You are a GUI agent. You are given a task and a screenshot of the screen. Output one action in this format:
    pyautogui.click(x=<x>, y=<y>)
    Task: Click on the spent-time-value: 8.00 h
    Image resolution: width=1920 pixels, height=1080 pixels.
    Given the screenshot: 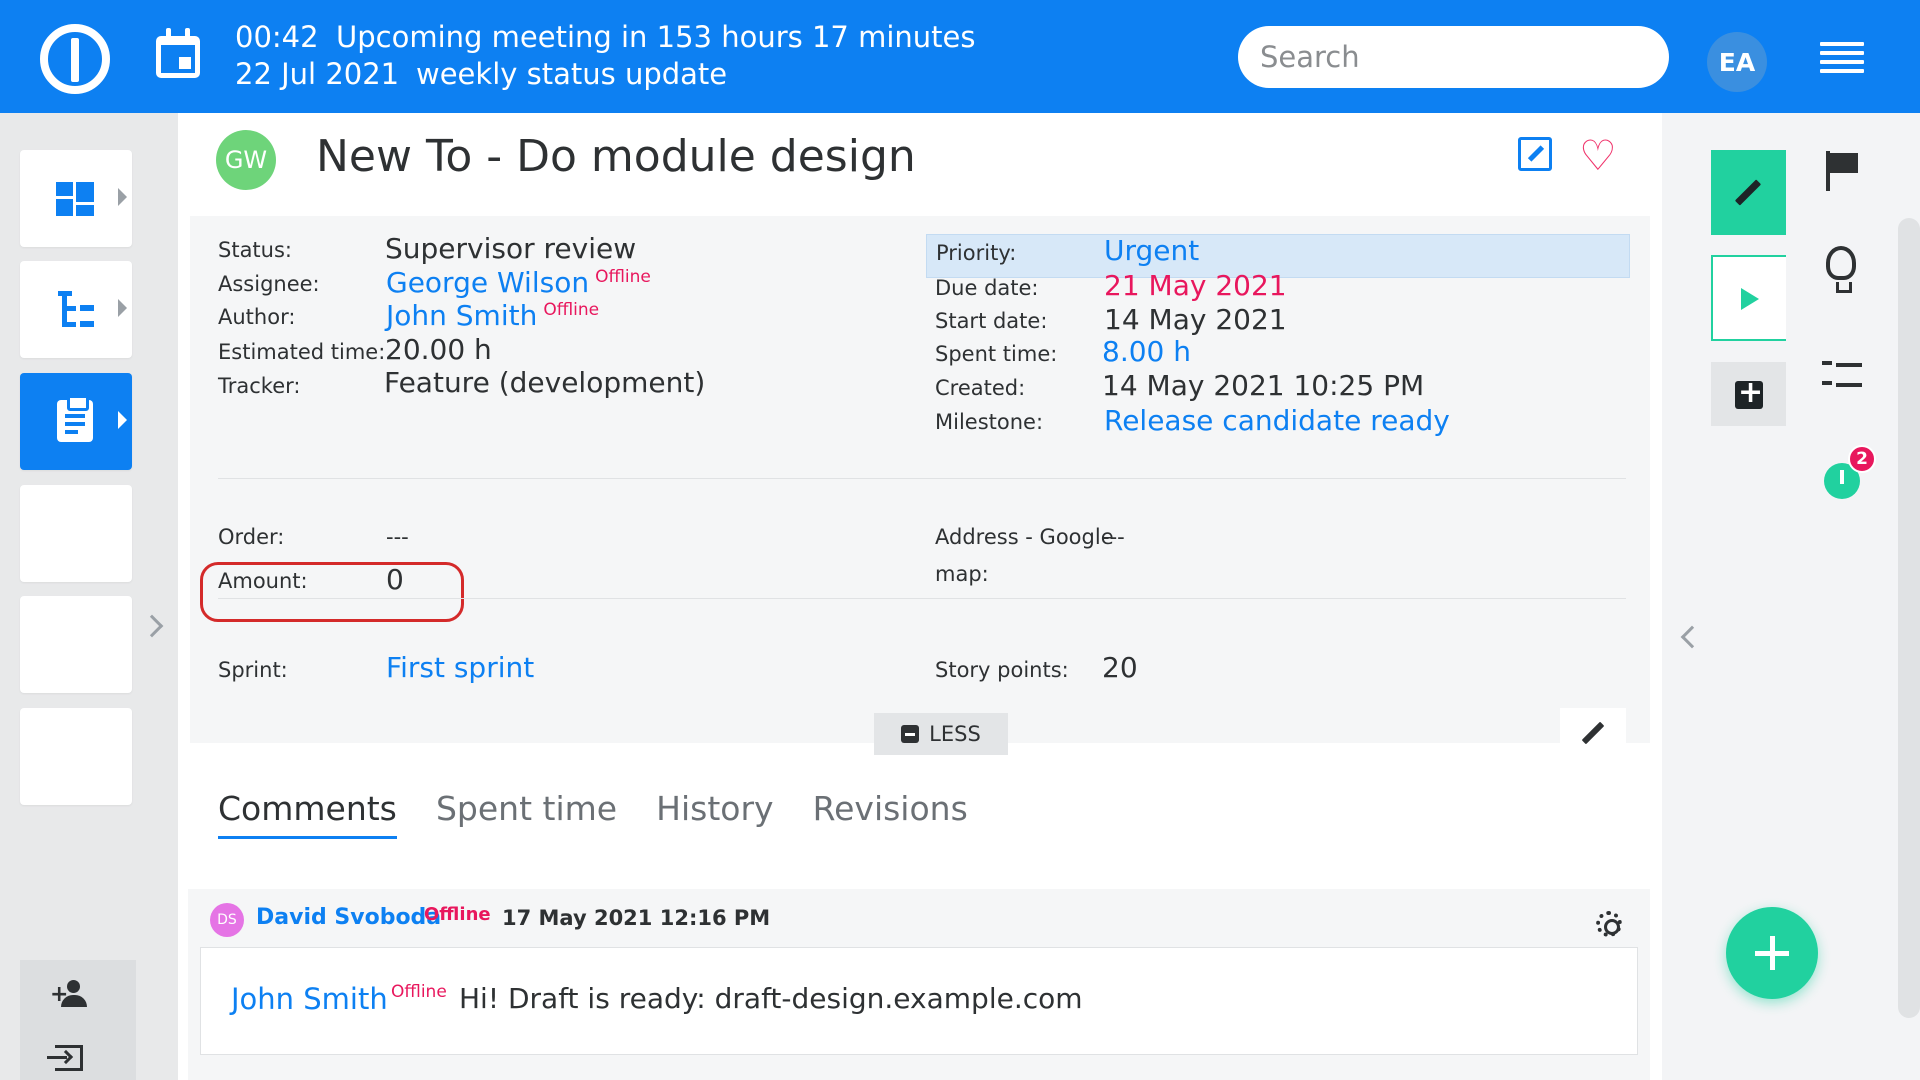 What is the action you would take?
    pyautogui.click(x=1146, y=351)
    